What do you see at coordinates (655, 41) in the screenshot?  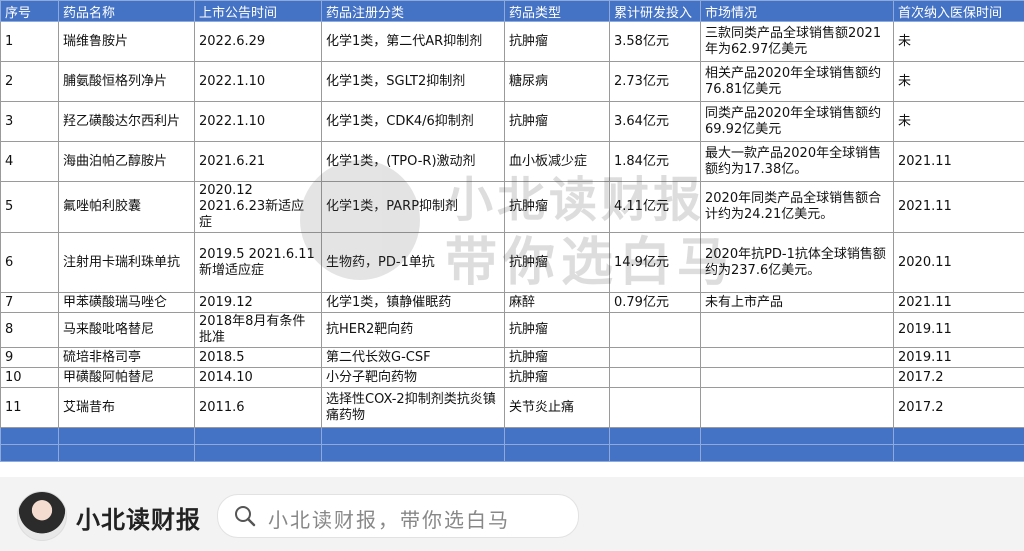 I see `cell-rd-investment: 3.58亿元` at bounding box center [655, 41].